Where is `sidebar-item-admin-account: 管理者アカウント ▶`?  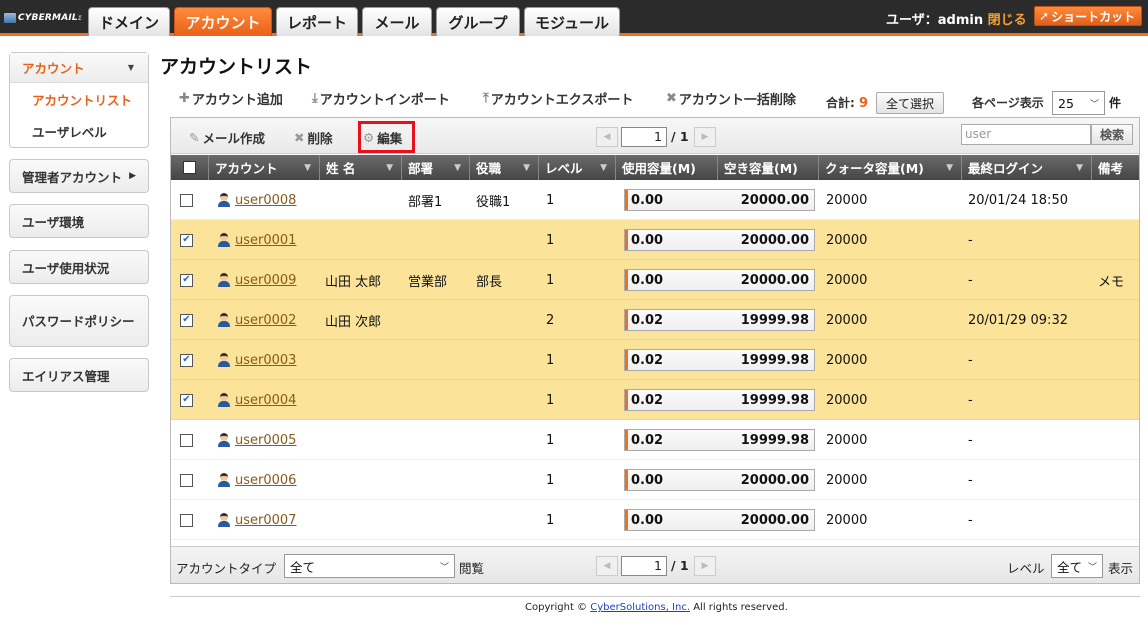
sidebar-item-admin-account: 管理者アカウント ▶ is located at coordinates (79, 176).